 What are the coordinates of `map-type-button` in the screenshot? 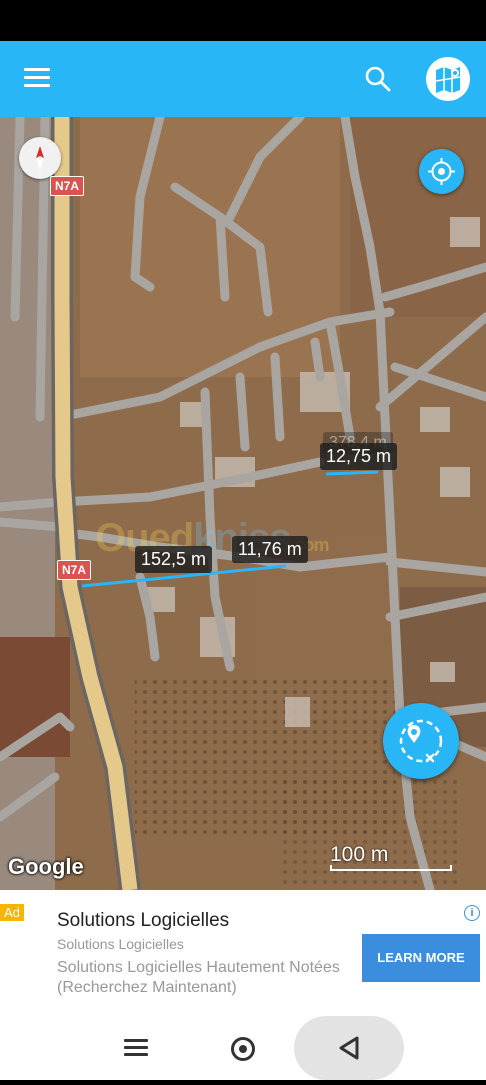 It's located at (448, 79).